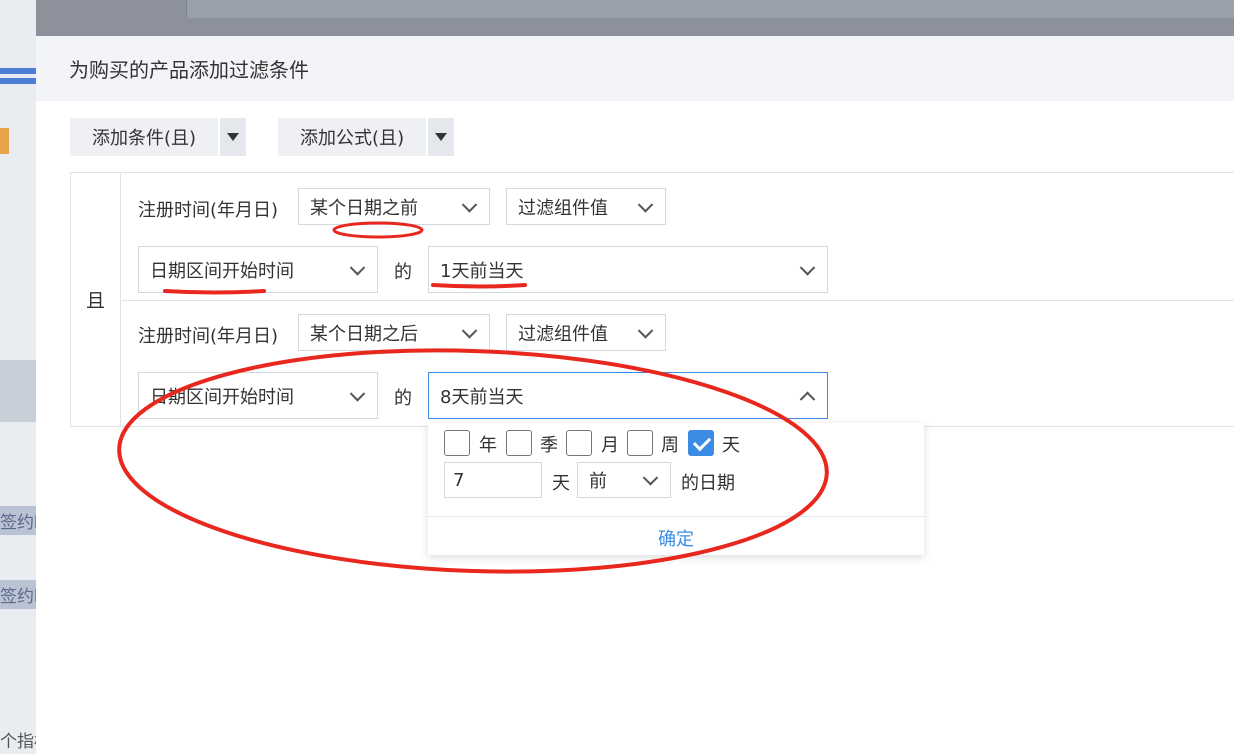 This screenshot has height=754, width=1234. Describe the element at coordinates (670, 445) in the screenshot. I see `unit-week-label: 周` at that location.